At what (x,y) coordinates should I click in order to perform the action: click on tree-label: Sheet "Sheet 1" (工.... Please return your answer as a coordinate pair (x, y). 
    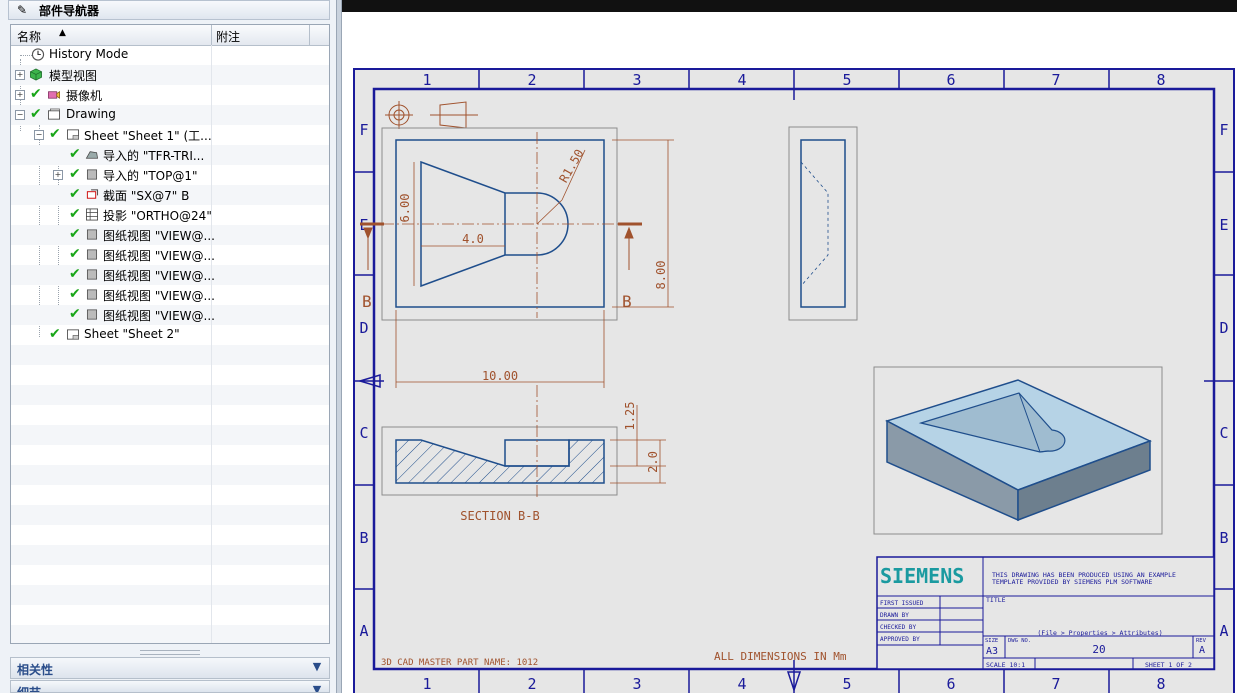
    Looking at the image, I should click on (148, 136).